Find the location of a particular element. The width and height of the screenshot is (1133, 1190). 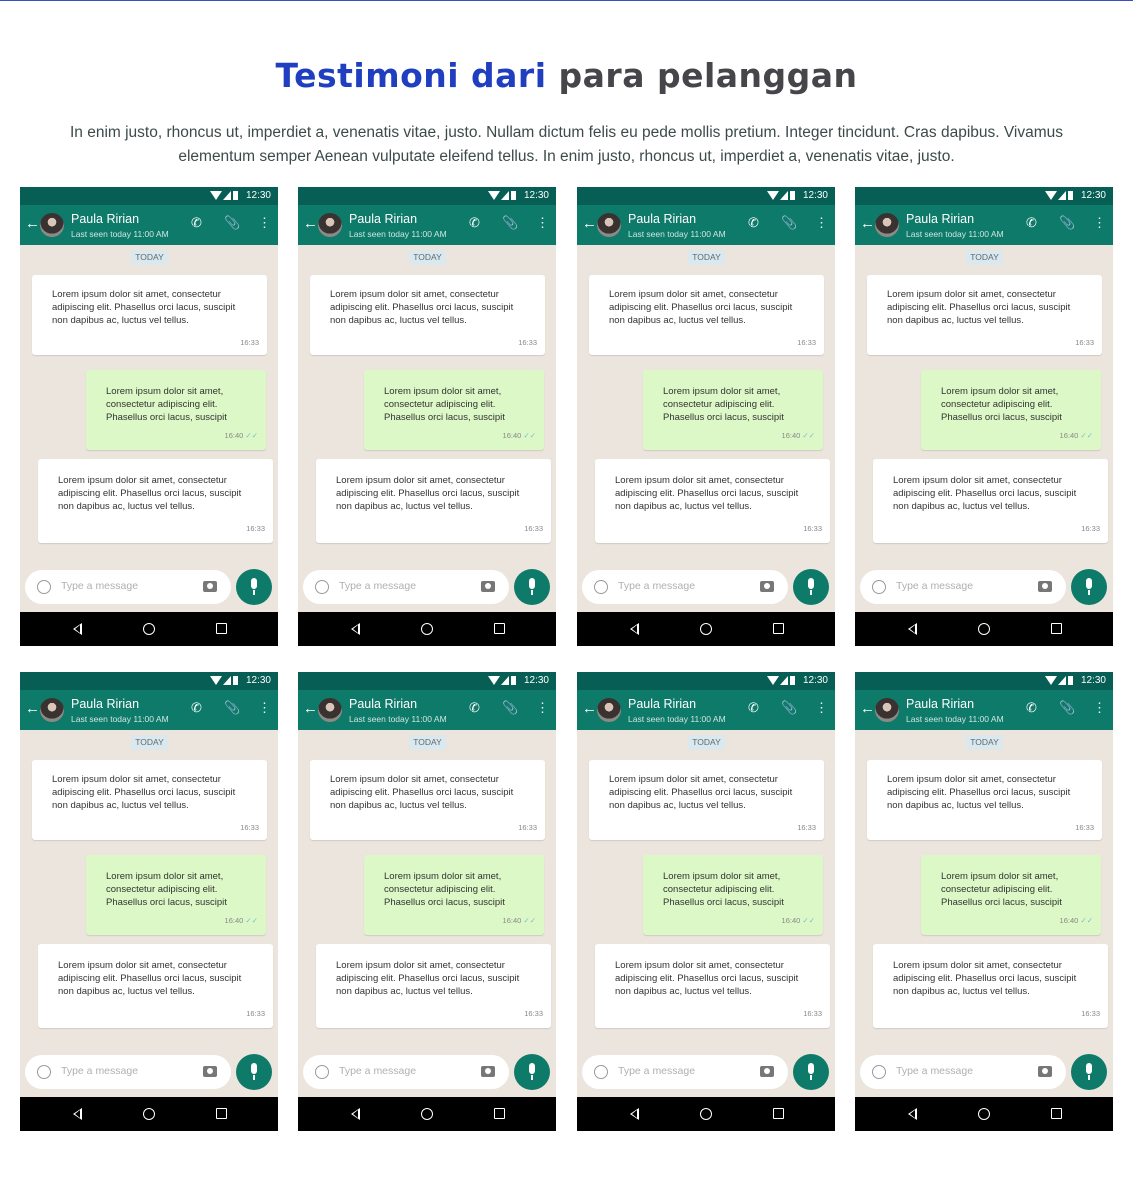

last-seen: Last seen today 11:00 AM is located at coordinates (677, 719).